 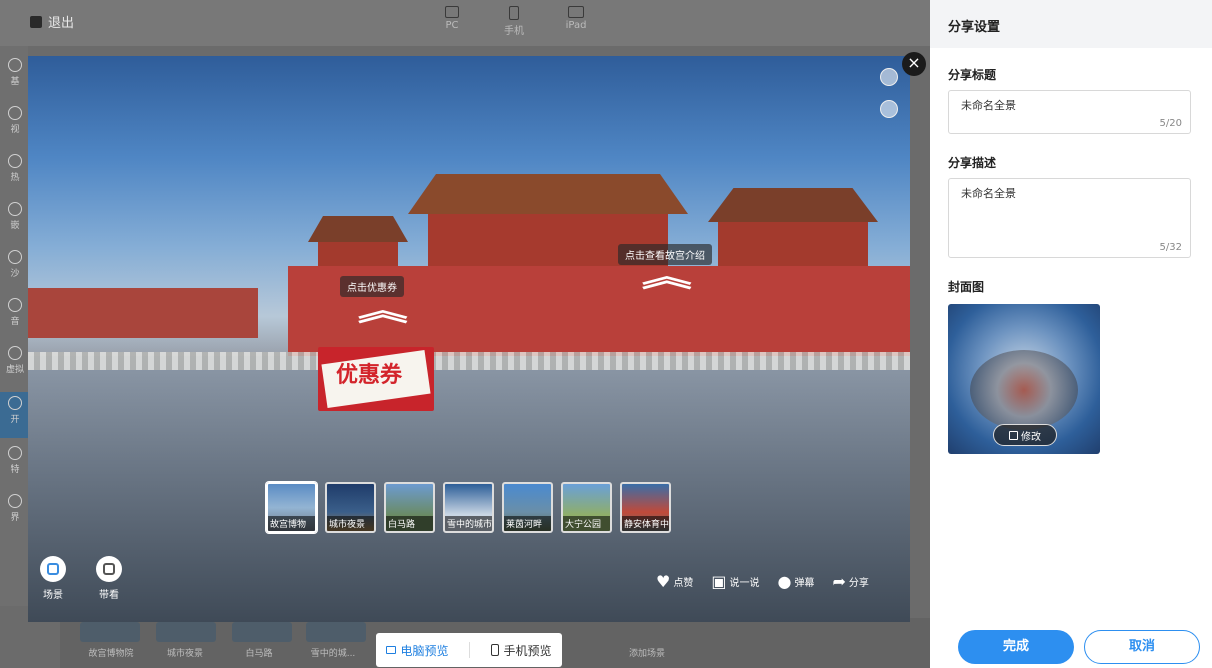 What do you see at coordinates (468, 523) in the screenshot?
I see `scene-thumbnail-label: 雪中的城市` at bounding box center [468, 523].